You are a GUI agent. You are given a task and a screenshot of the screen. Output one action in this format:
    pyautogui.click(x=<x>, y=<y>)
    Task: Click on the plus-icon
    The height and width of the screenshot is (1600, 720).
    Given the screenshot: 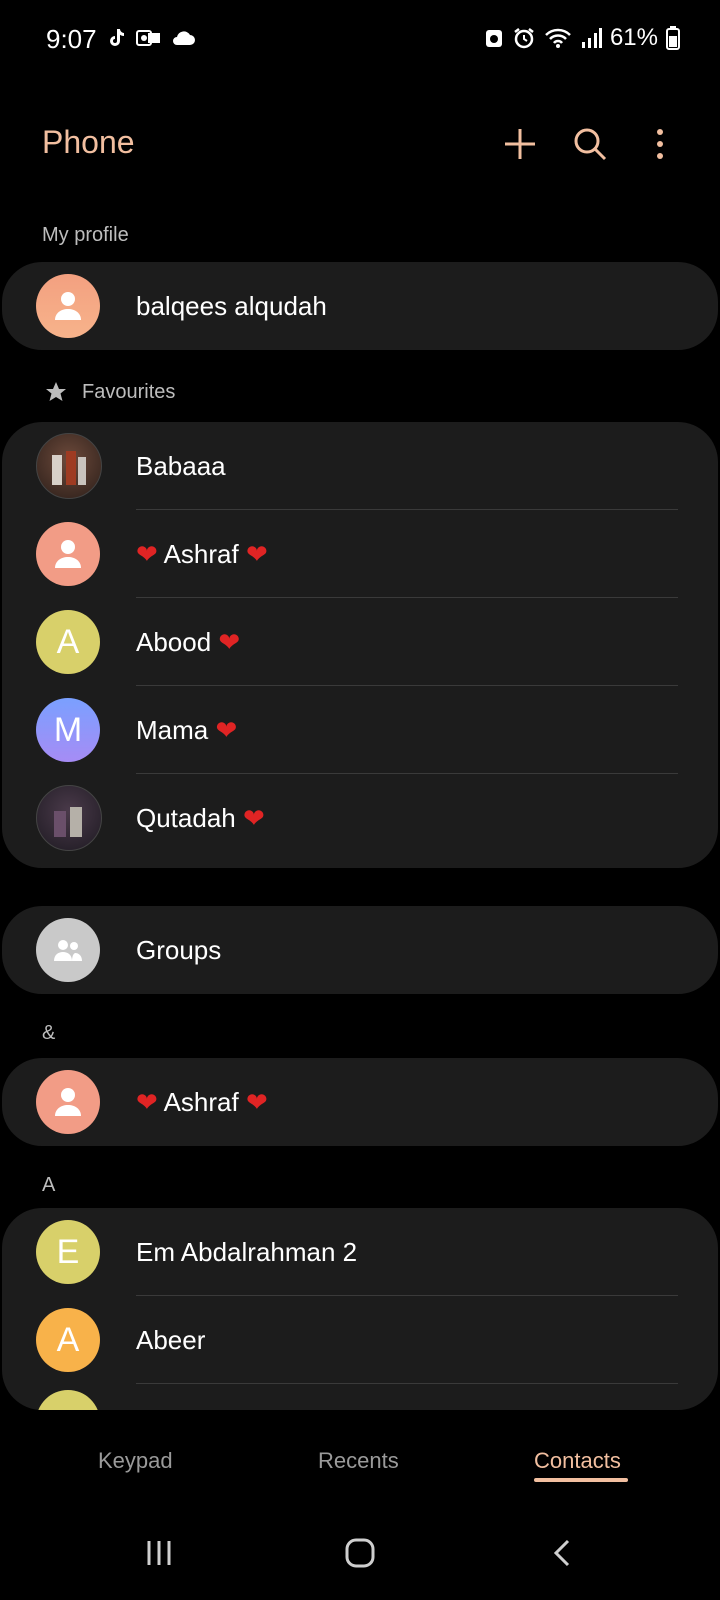 What is the action you would take?
    pyautogui.click(x=520, y=144)
    